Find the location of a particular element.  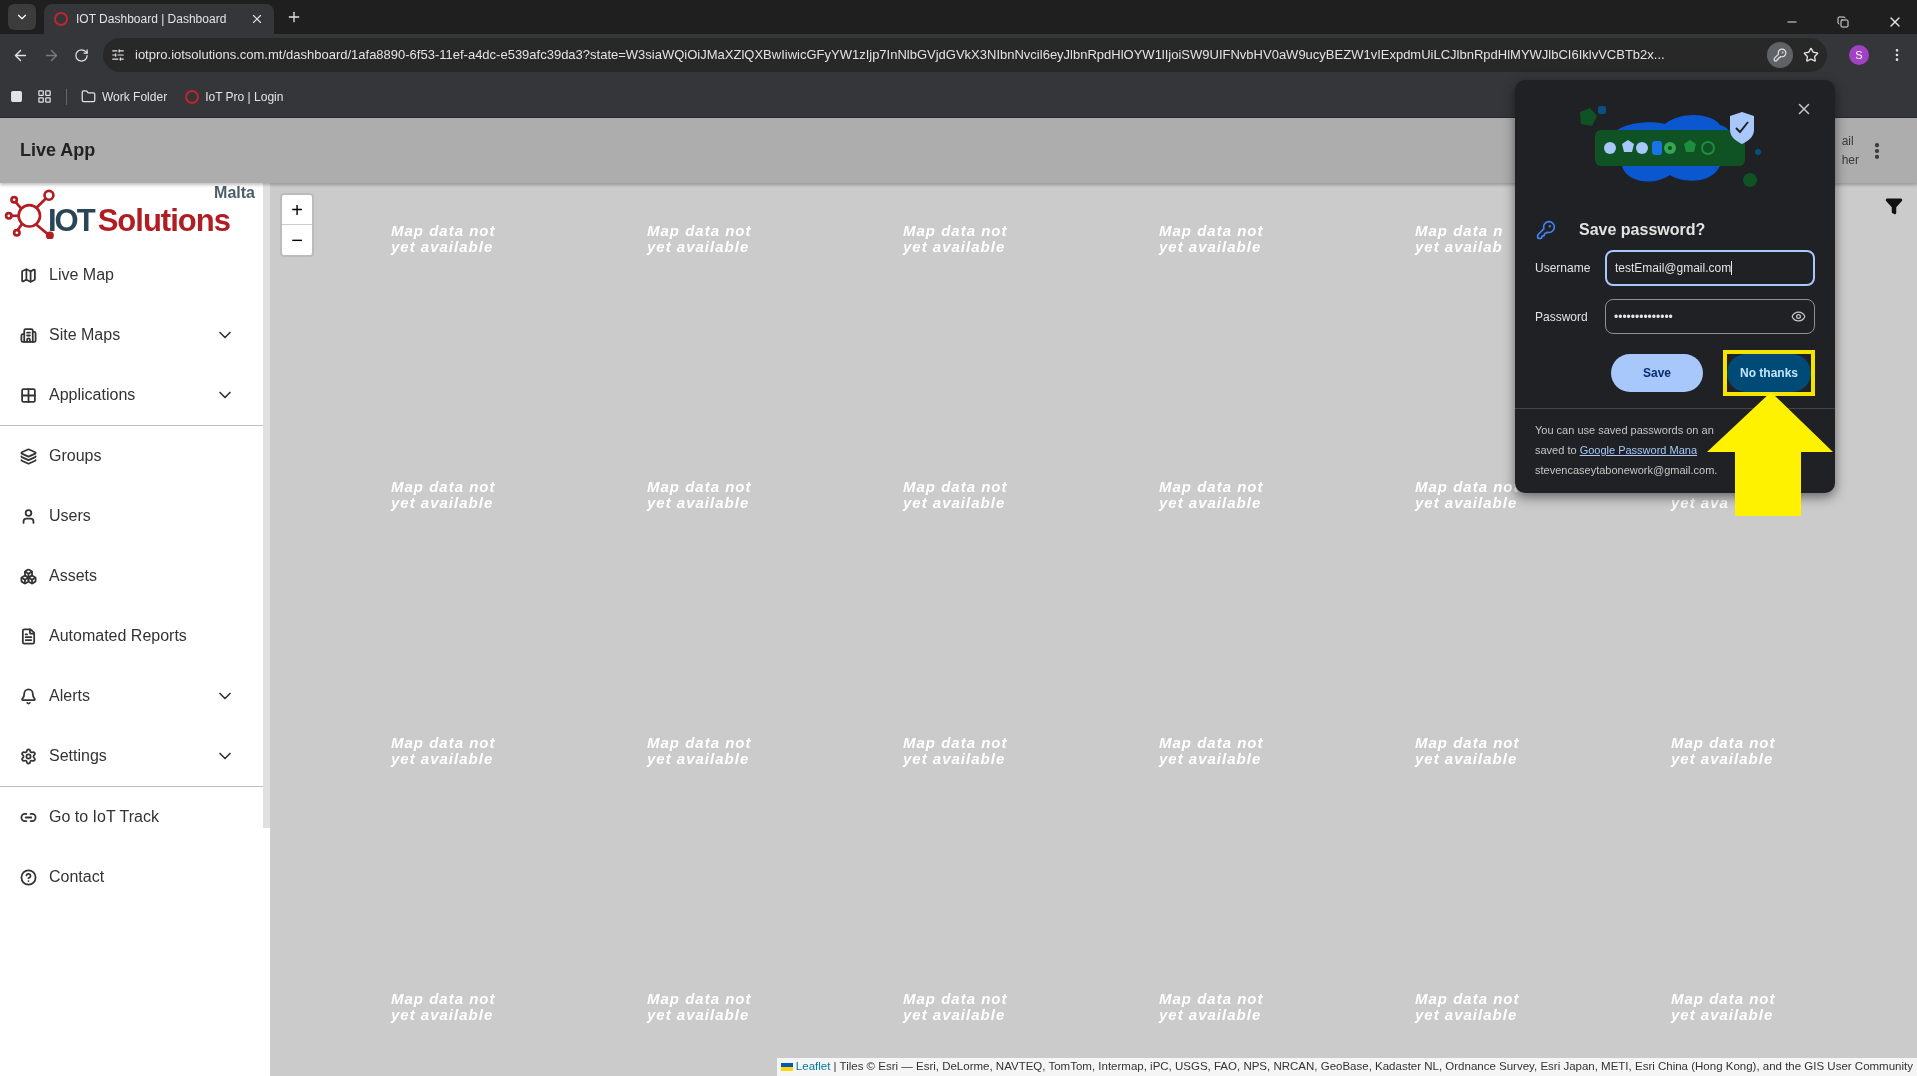

logo-name: Solutions is located at coordinates (163, 220).